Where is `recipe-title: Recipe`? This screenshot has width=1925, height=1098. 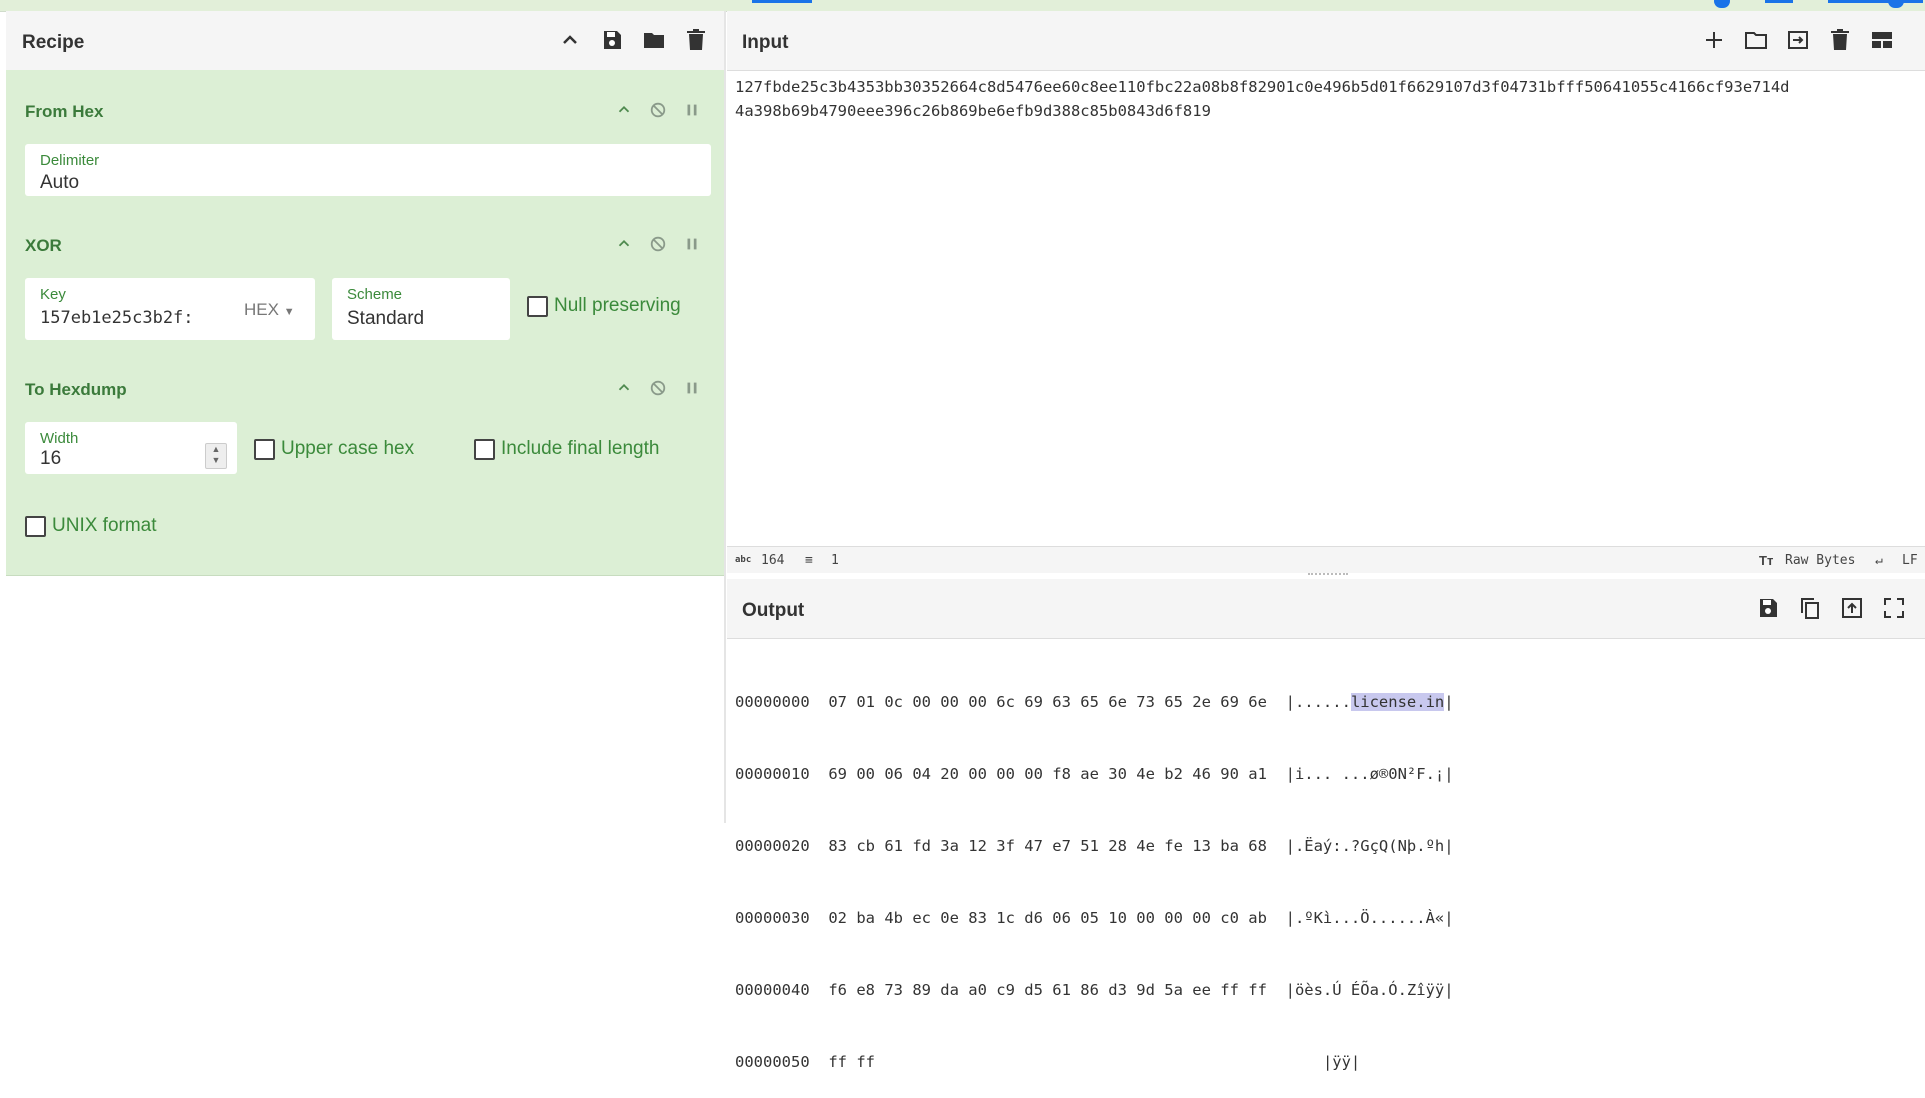 recipe-title: Recipe is located at coordinates (53, 42).